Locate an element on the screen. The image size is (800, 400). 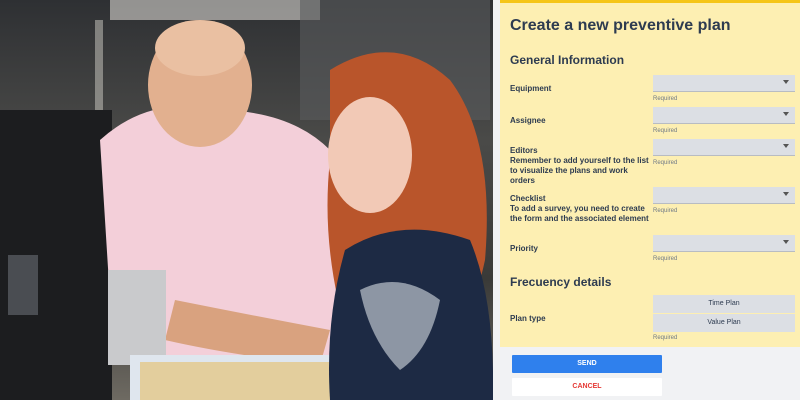
value-plan-option: Value Plan is located at coordinates (724, 323).